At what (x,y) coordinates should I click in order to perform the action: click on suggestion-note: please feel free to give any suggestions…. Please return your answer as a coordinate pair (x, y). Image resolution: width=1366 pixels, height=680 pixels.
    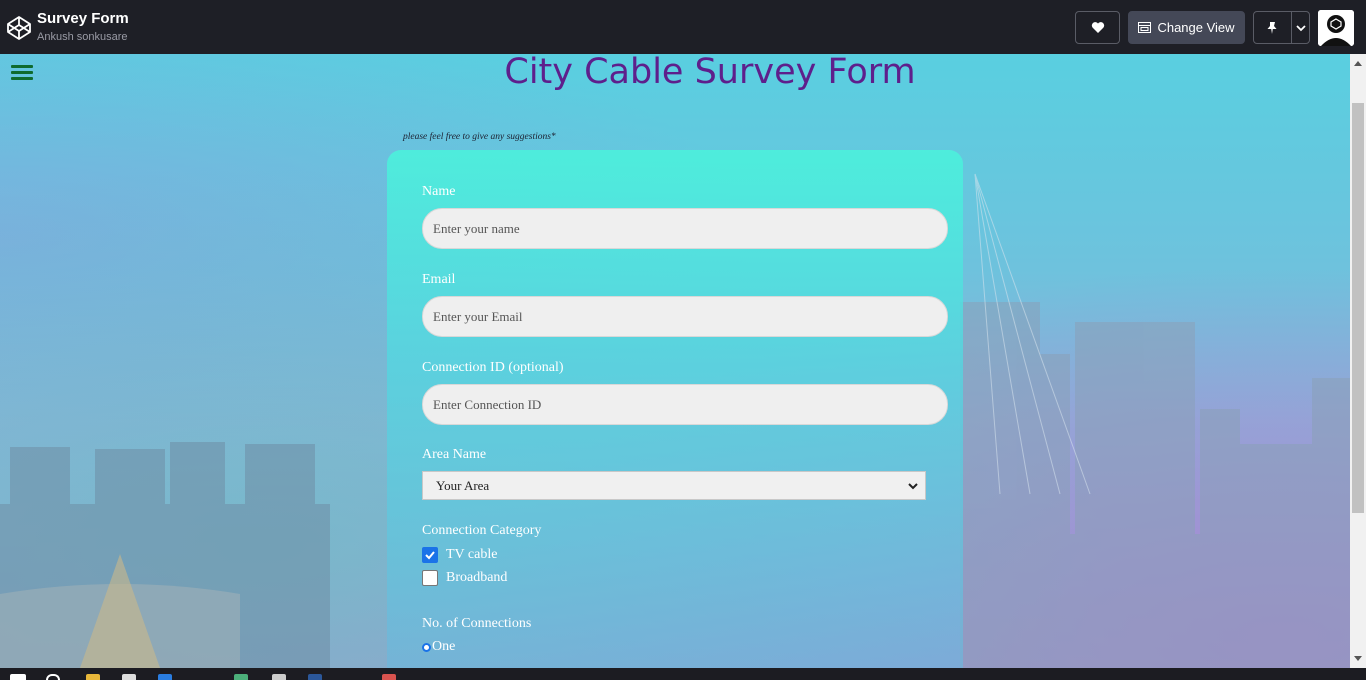
    Looking at the image, I should click on (479, 137).